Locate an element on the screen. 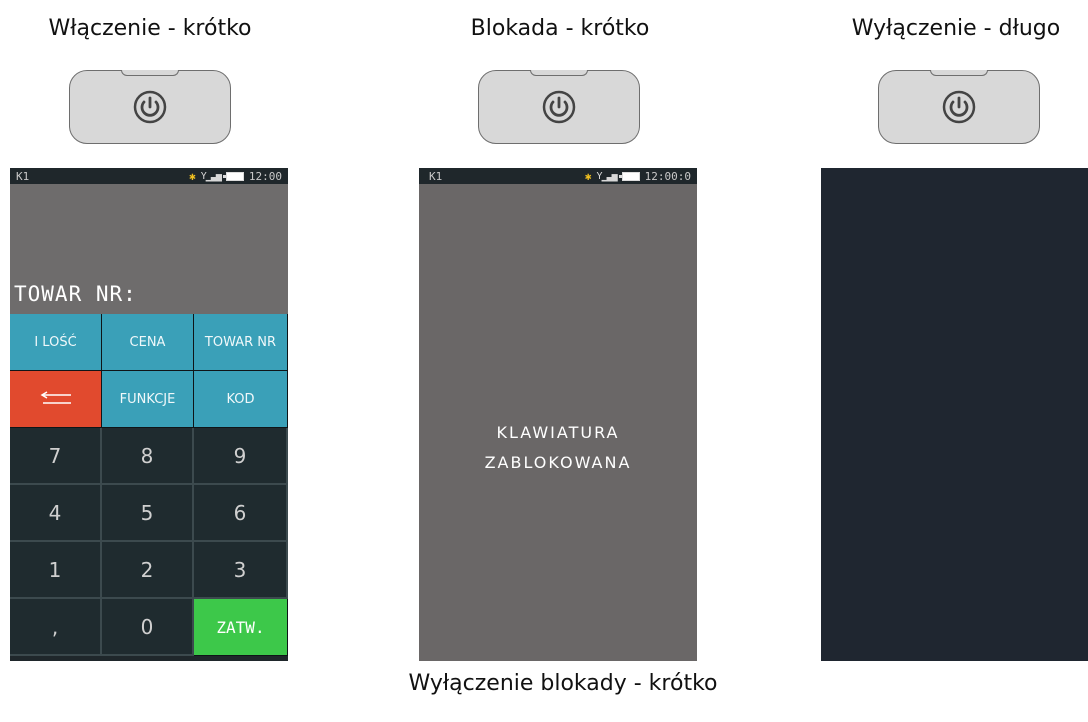 Image resolution: width=1088 pixels, height=722 pixels. lock-message: KLAWIATURA ZABLOKOWANA is located at coordinates (558, 448).